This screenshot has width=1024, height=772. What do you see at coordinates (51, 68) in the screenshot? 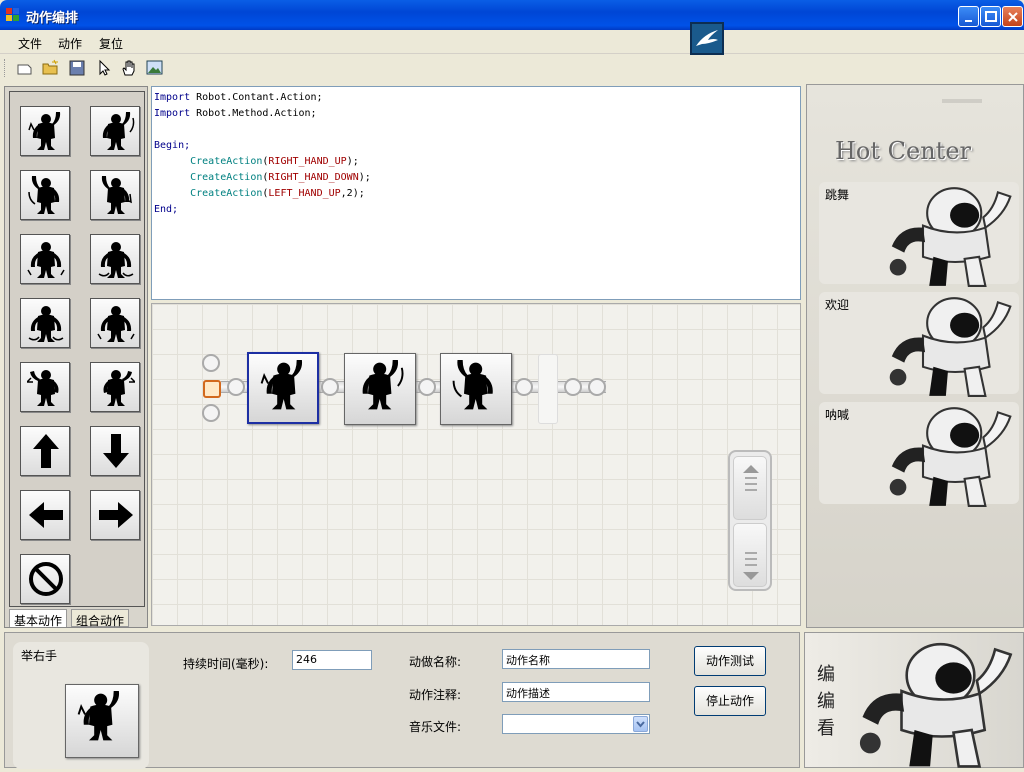
I see `open-folder-icon` at bounding box center [51, 68].